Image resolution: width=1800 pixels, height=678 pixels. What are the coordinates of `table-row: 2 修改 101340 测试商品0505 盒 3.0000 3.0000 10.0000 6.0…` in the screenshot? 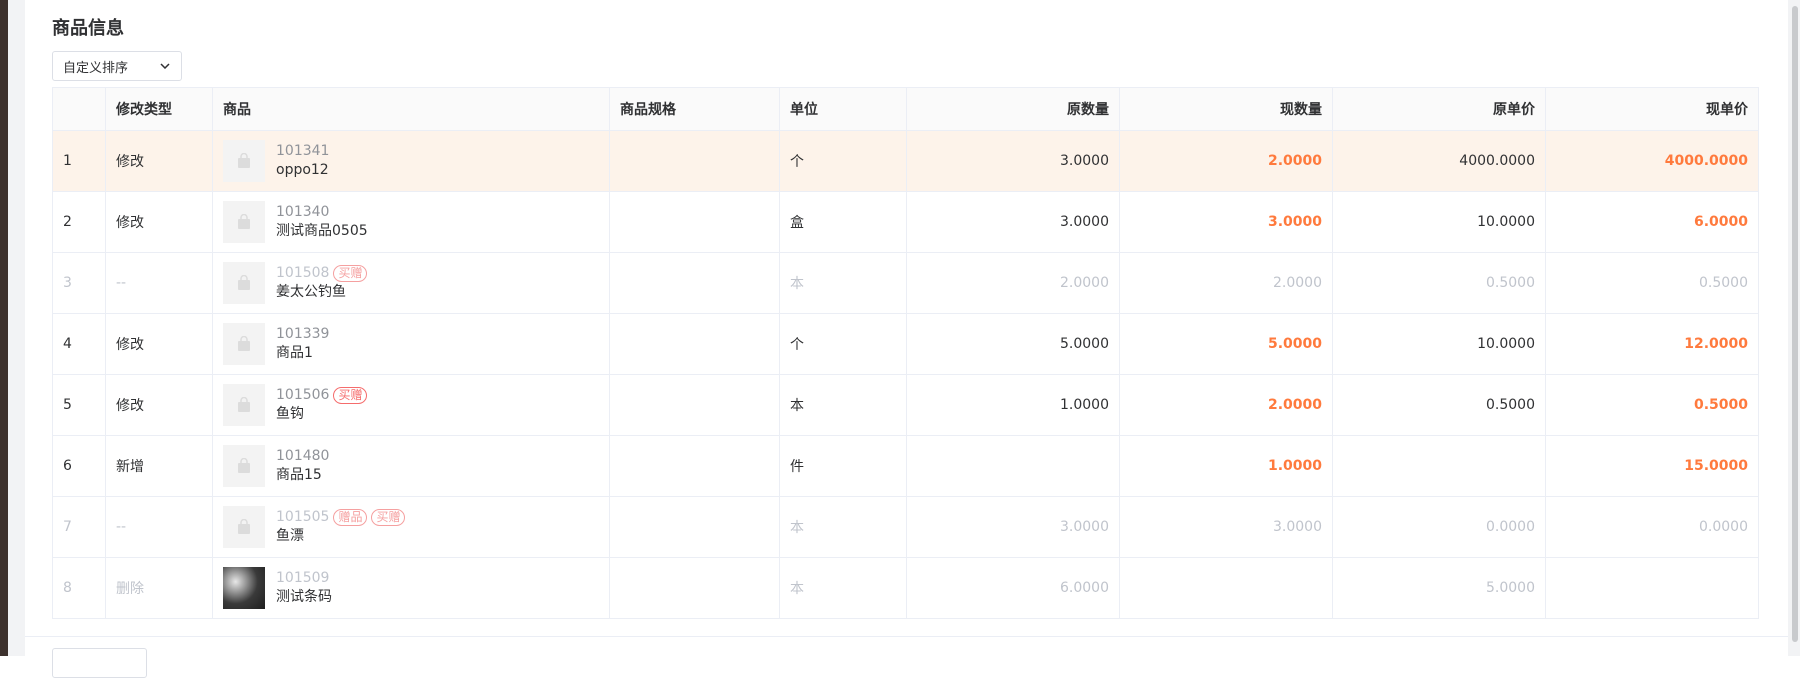 It's located at (905, 222).